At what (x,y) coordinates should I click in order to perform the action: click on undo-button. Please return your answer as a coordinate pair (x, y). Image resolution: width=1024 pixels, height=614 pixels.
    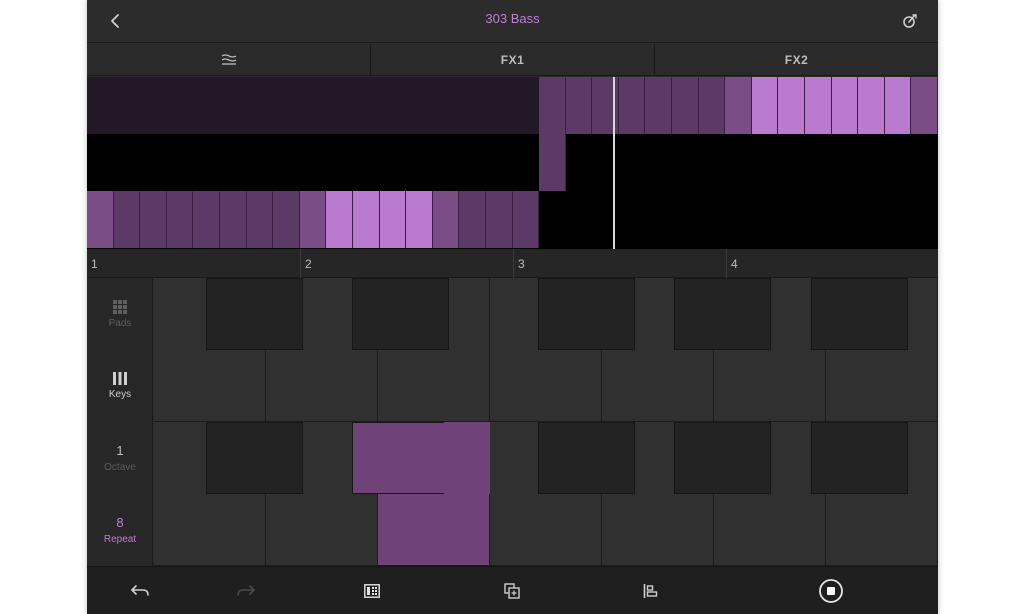
    Looking at the image, I should click on (140, 591).